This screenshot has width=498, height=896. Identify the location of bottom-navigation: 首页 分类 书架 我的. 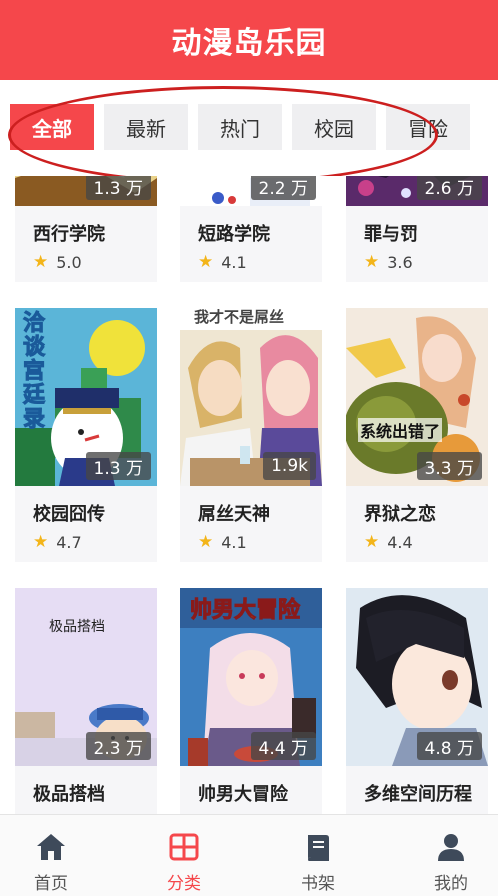
(249, 855).